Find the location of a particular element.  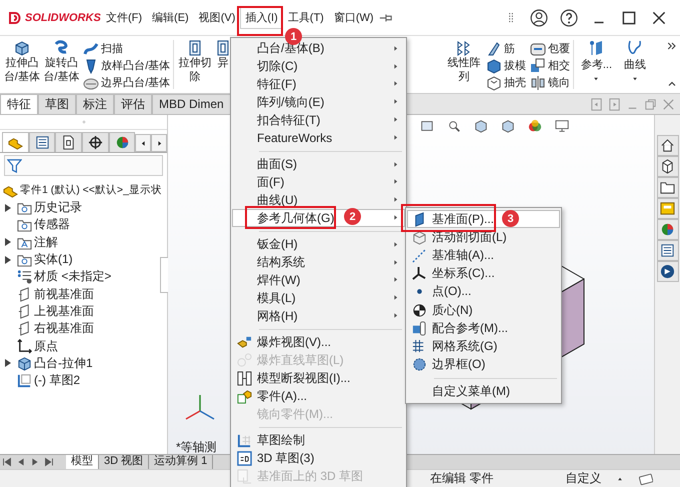

ribbon-button: 拉伸切除 is located at coordinates (195, 62).